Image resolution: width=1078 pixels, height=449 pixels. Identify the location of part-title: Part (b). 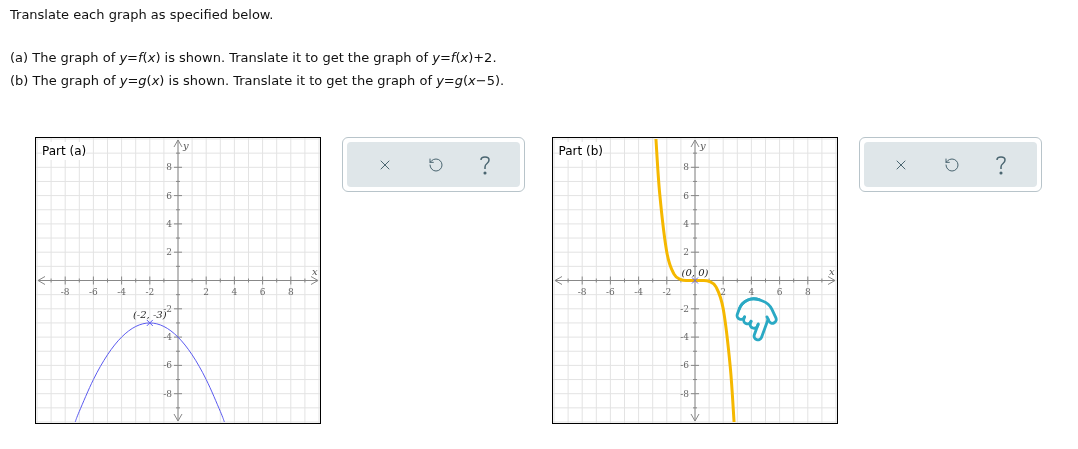
(580, 151).